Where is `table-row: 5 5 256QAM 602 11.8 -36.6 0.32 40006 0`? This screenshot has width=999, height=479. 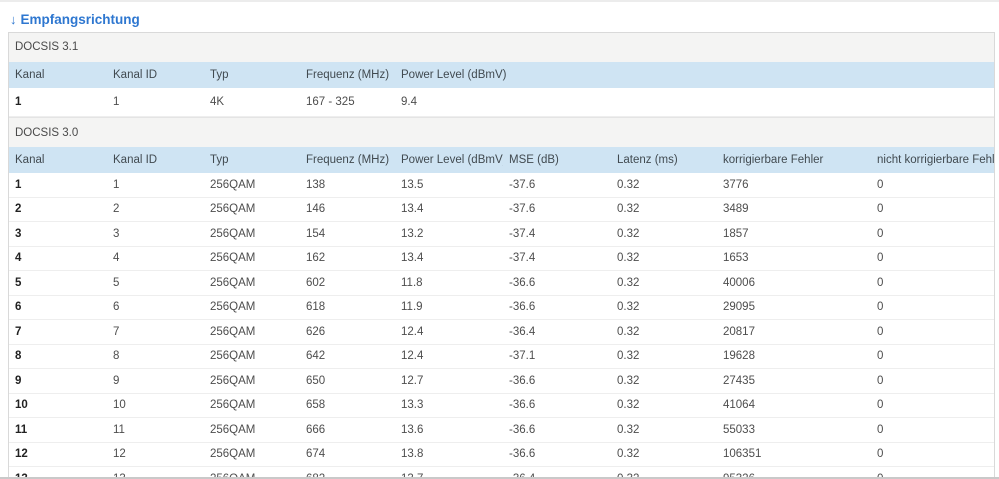 table-row: 5 5 256QAM 602 11.8 -36.6 0.32 40006 0 is located at coordinates (501, 283).